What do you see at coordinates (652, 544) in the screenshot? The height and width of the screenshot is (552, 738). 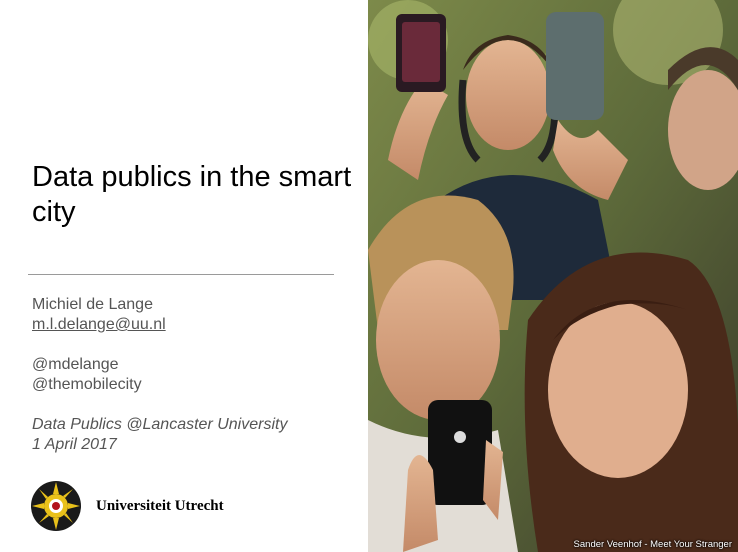 I see `photo-caption: Sander Veenhof - Meet Your Stranger` at bounding box center [652, 544].